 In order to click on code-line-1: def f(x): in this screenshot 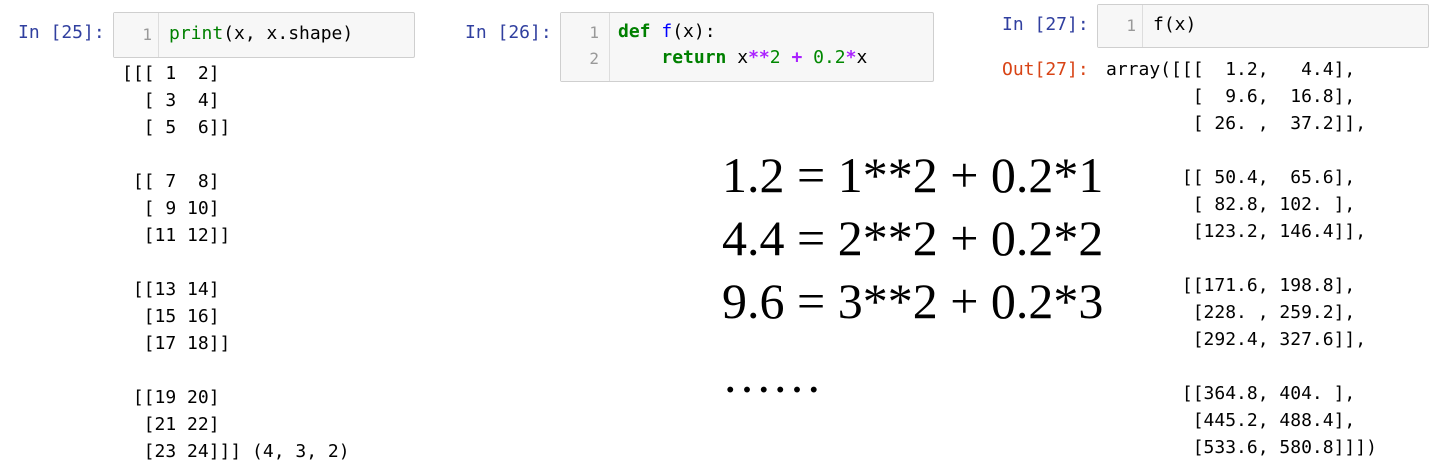, I will do `click(667, 31)`.